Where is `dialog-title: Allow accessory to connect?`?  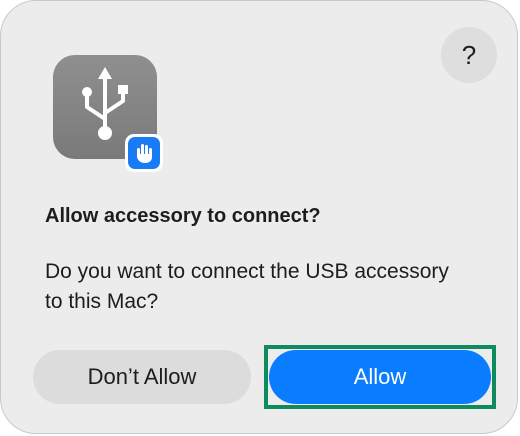
dialog-title: Allow accessory to connect? is located at coordinates (183, 216).